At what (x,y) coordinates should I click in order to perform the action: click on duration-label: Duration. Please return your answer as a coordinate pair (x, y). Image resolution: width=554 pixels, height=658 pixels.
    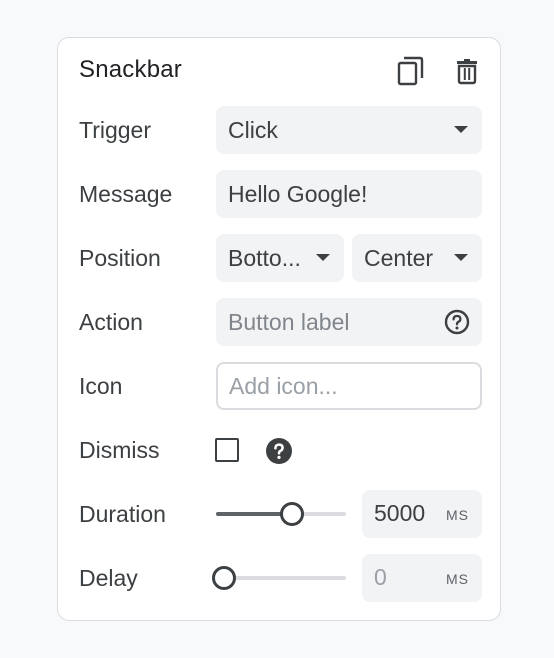
    Looking at the image, I should click on (122, 514).